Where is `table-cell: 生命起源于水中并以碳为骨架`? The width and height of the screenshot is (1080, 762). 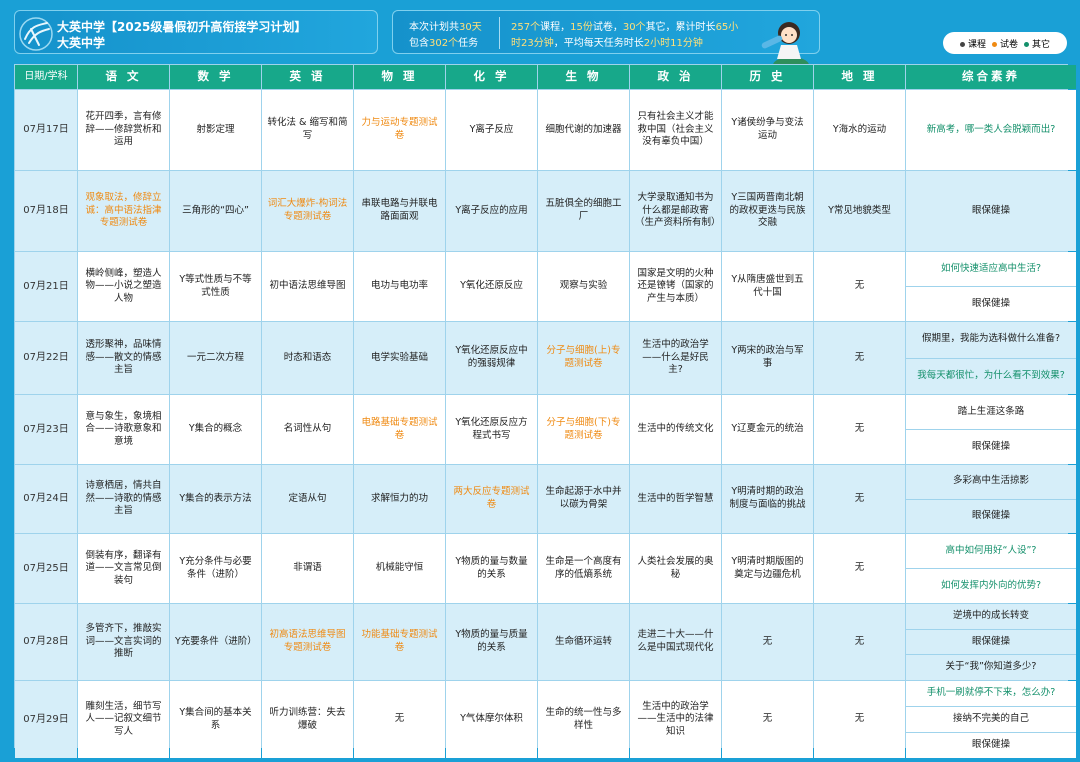
table-cell: 生命起源于水中并以碳为骨架 is located at coordinates (583, 499).